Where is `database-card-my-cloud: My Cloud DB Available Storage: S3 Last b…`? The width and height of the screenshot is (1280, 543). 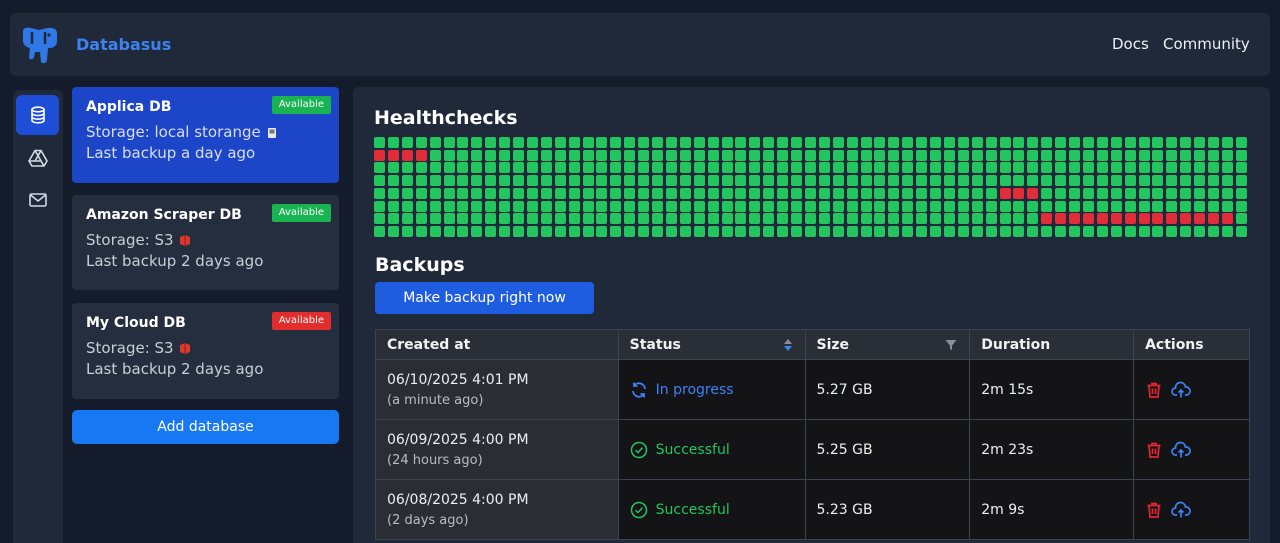 database-card-my-cloud: My Cloud DB Available Storage: S3 Last b… is located at coordinates (205, 351).